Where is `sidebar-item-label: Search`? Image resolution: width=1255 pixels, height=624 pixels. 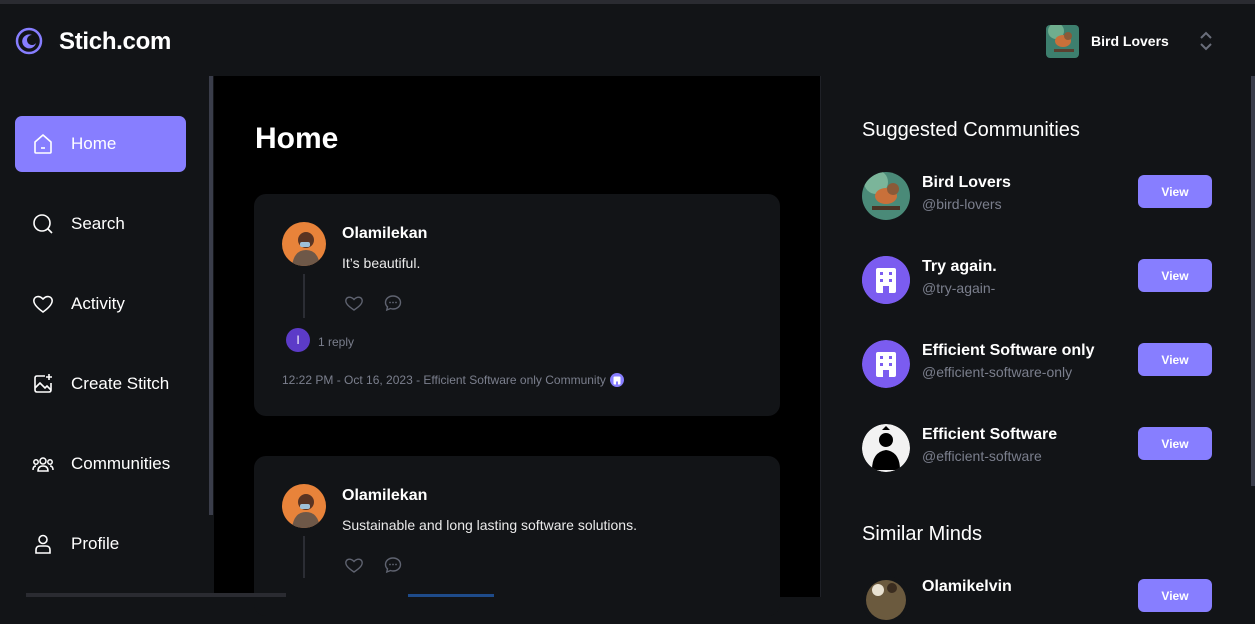 sidebar-item-label: Search is located at coordinates (98, 223).